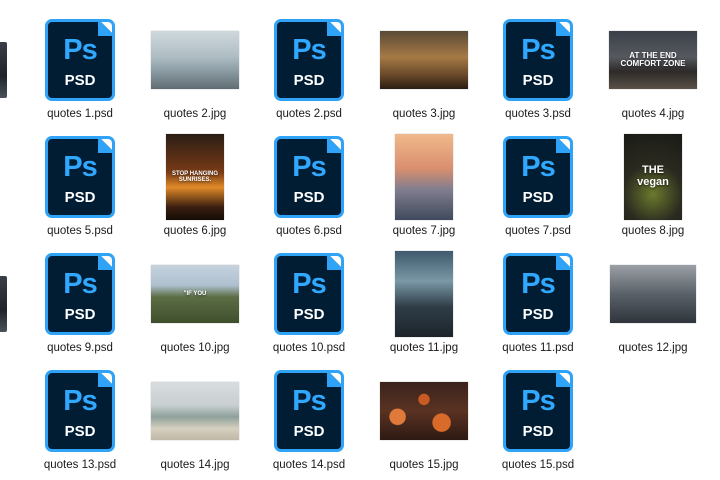  I want to click on file-name-label: quotes 6.jpg, so click(195, 231).